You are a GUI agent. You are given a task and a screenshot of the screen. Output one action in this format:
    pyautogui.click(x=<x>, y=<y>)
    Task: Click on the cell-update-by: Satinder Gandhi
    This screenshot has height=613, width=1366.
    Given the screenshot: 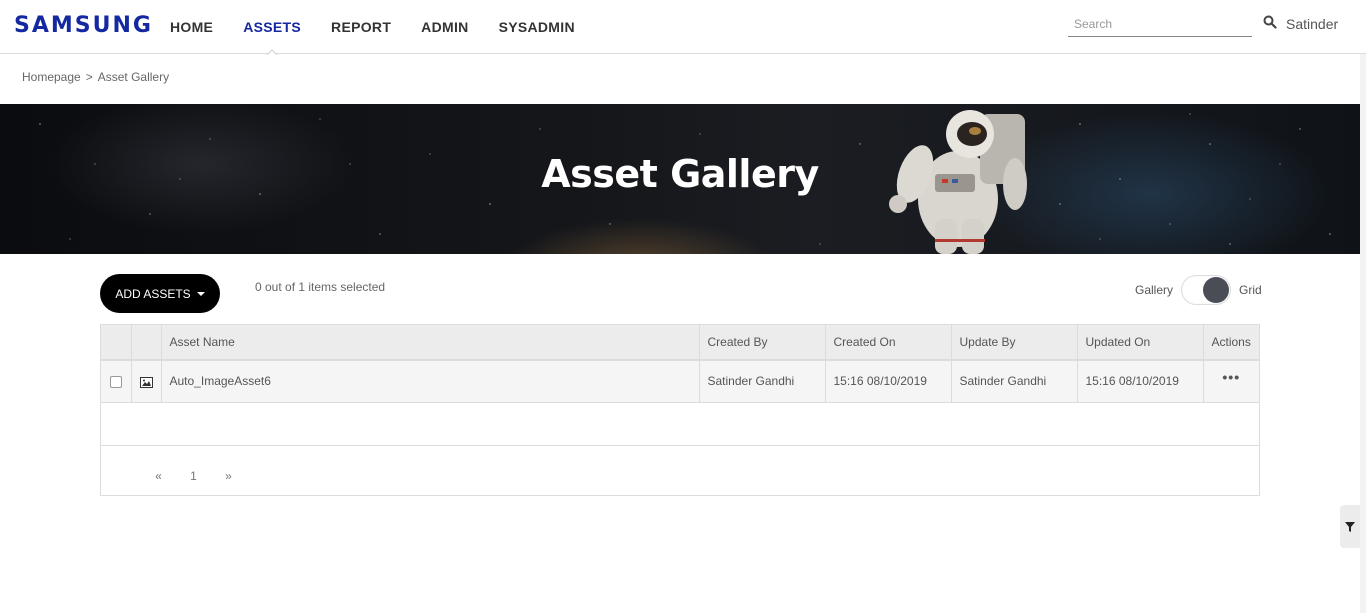 What is the action you would take?
    pyautogui.click(x=1014, y=381)
    